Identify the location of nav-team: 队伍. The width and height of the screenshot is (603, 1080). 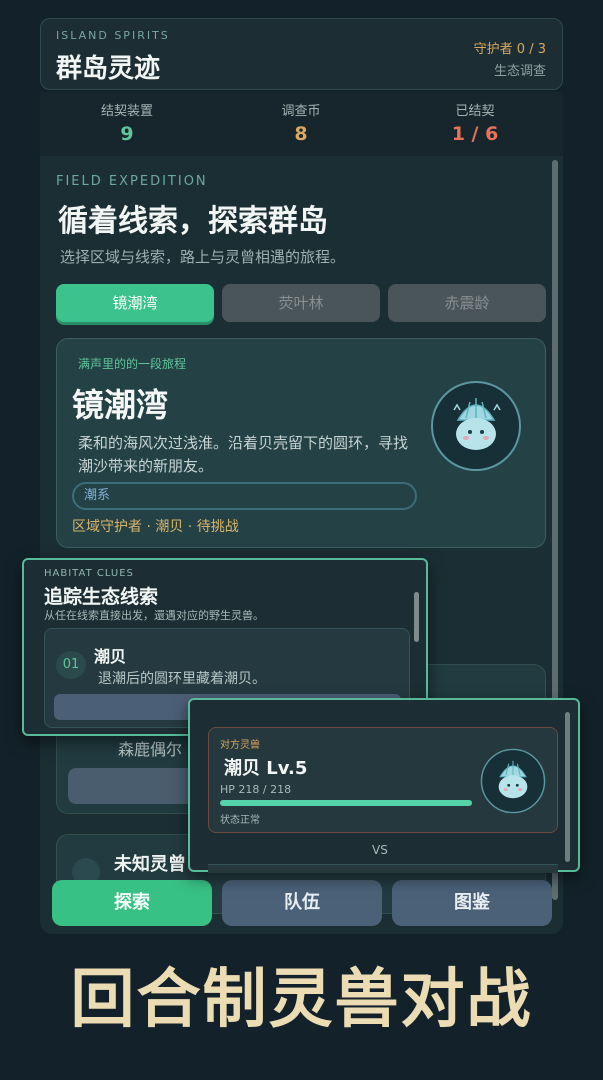
(302, 903).